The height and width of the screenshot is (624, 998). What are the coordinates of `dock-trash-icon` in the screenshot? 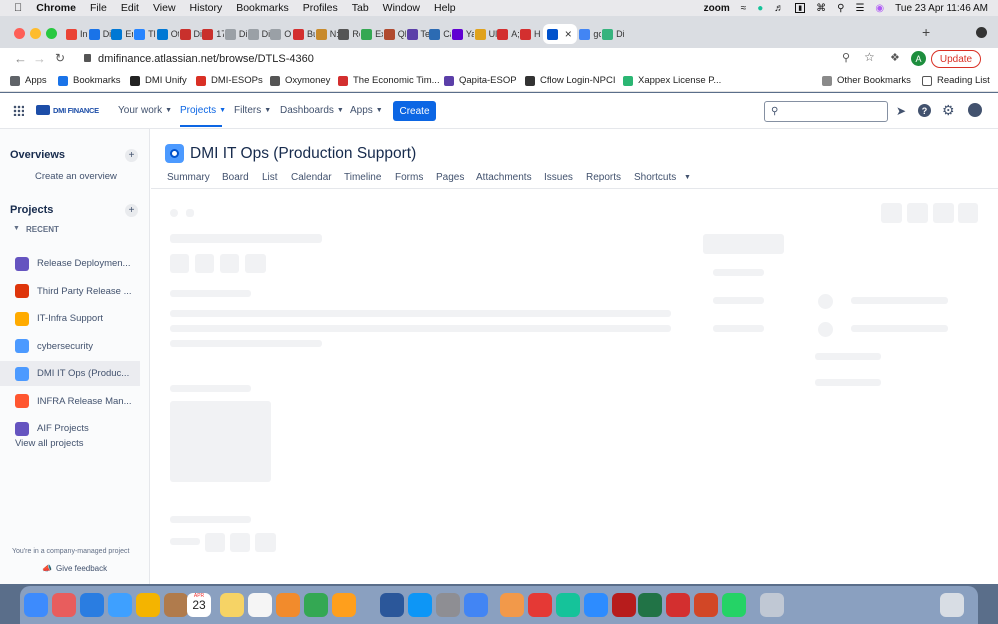 It's located at (952, 605).